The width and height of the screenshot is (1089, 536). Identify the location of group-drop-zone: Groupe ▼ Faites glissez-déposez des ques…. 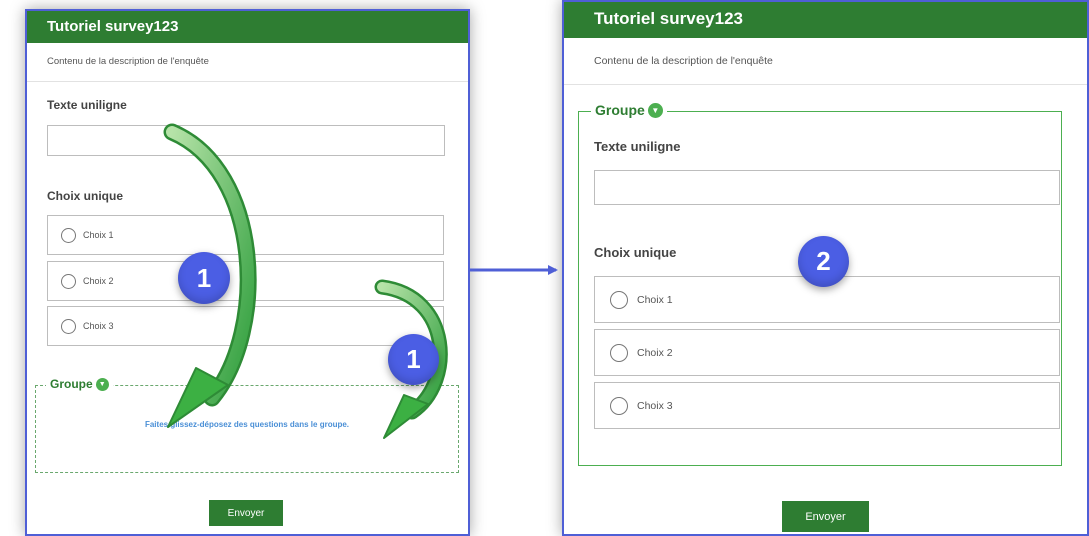
(247, 425).